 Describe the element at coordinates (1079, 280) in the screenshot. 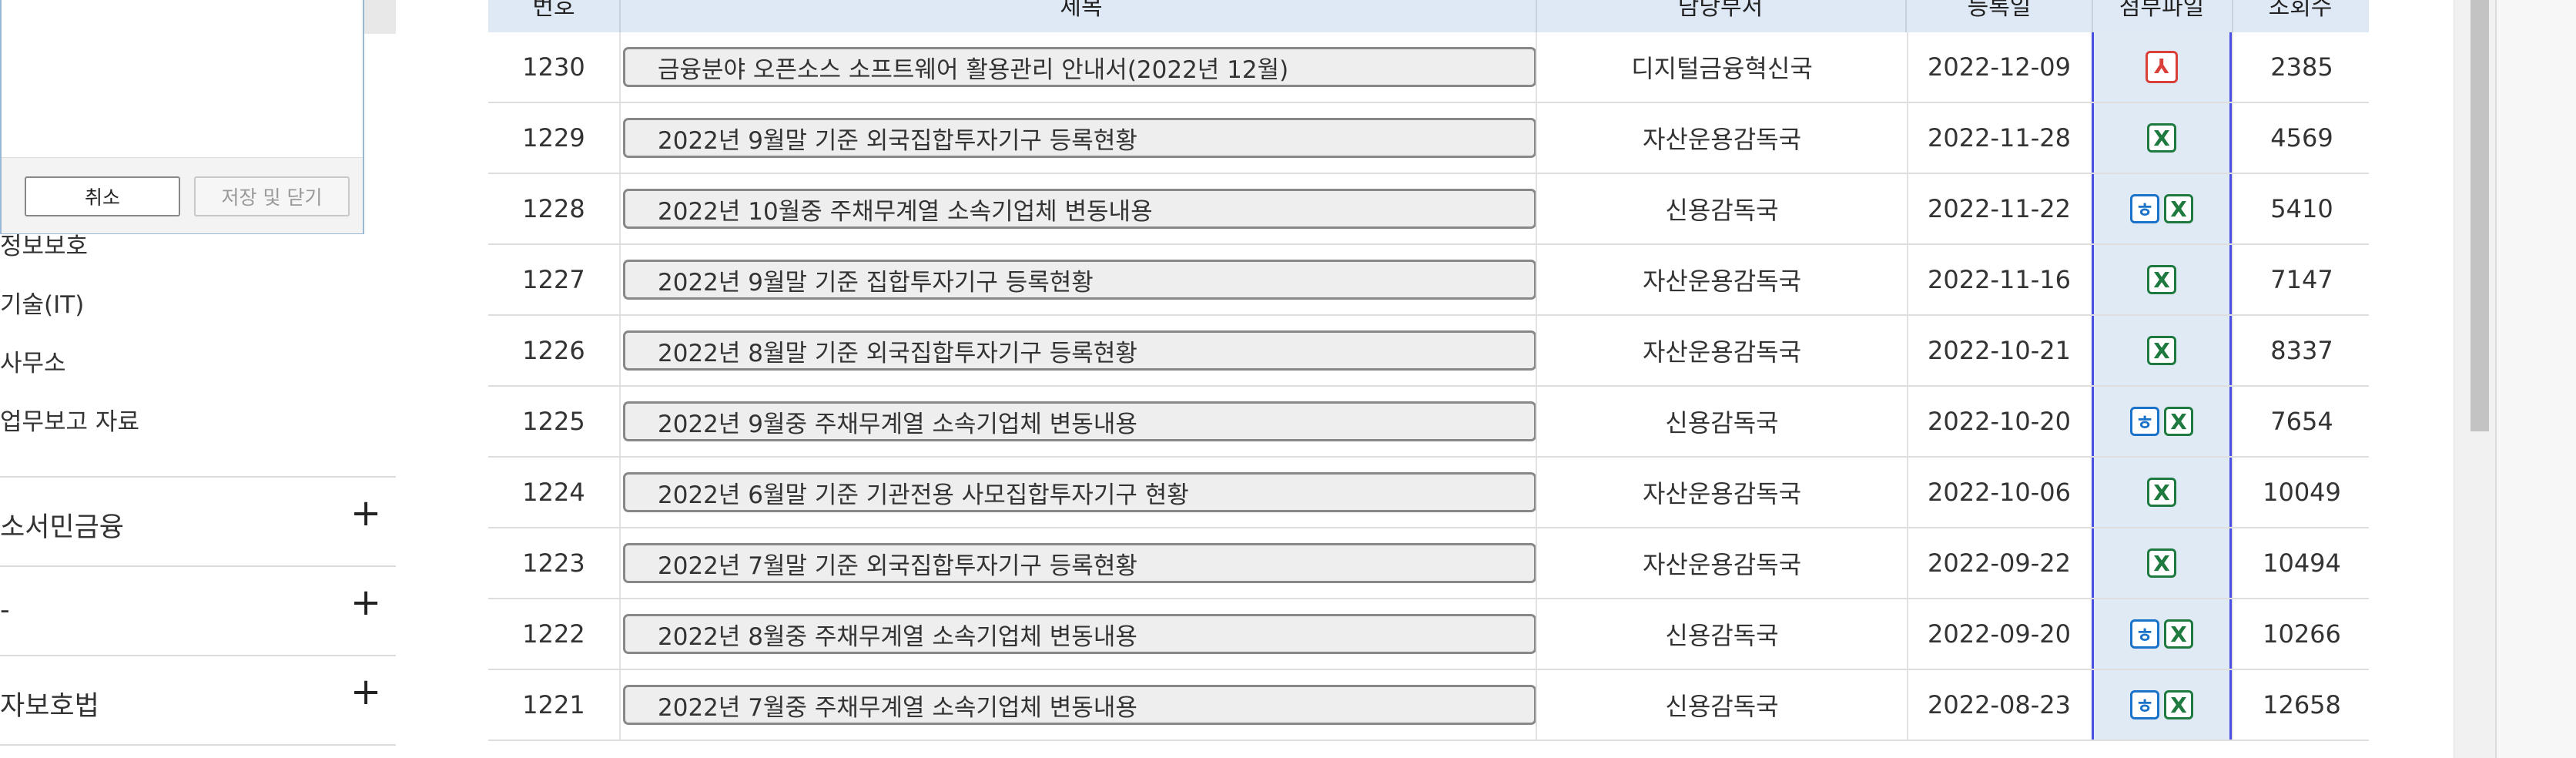

I see `post-title-link: 2022년 9월말 기준 집합투자기구 등록현황` at that location.